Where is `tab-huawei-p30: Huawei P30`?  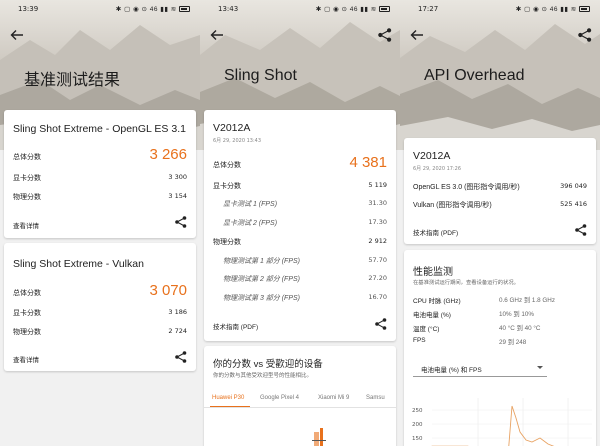 tab-huawei-p30: Huawei P30 is located at coordinates (228, 398).